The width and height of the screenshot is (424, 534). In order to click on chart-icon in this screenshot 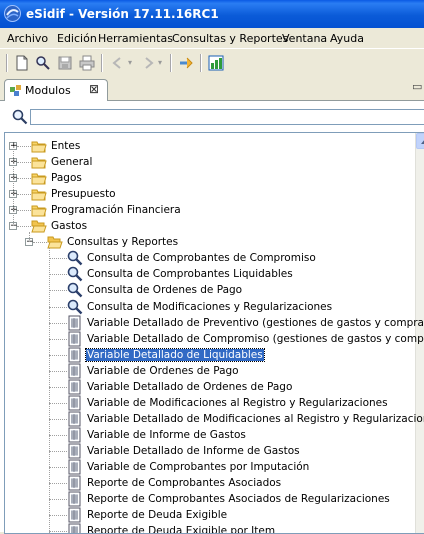, I will do `click(216, 63)`.